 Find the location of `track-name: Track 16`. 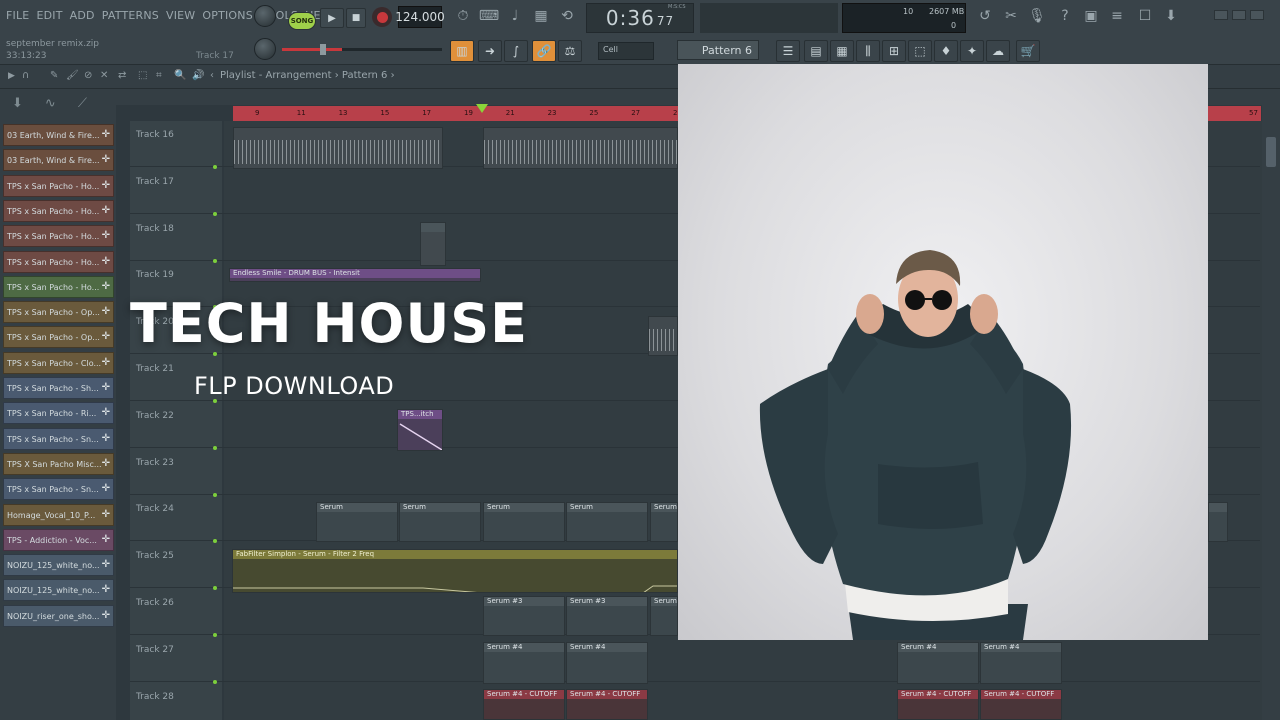

track-name: Track 16 is located at coordinates (155, 135).